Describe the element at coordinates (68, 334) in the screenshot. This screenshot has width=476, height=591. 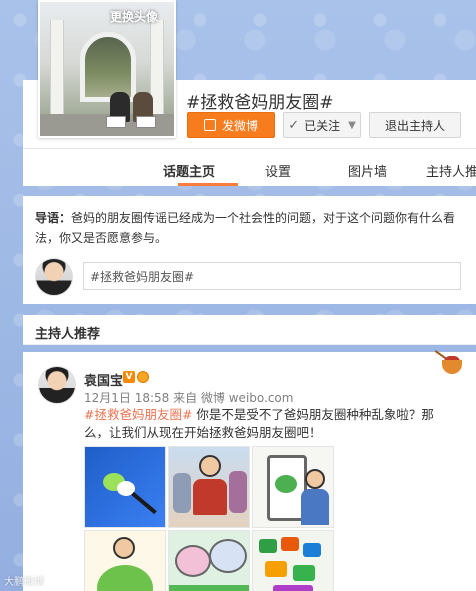
I see `host-recommend-title: 主持人推荐` at that location.